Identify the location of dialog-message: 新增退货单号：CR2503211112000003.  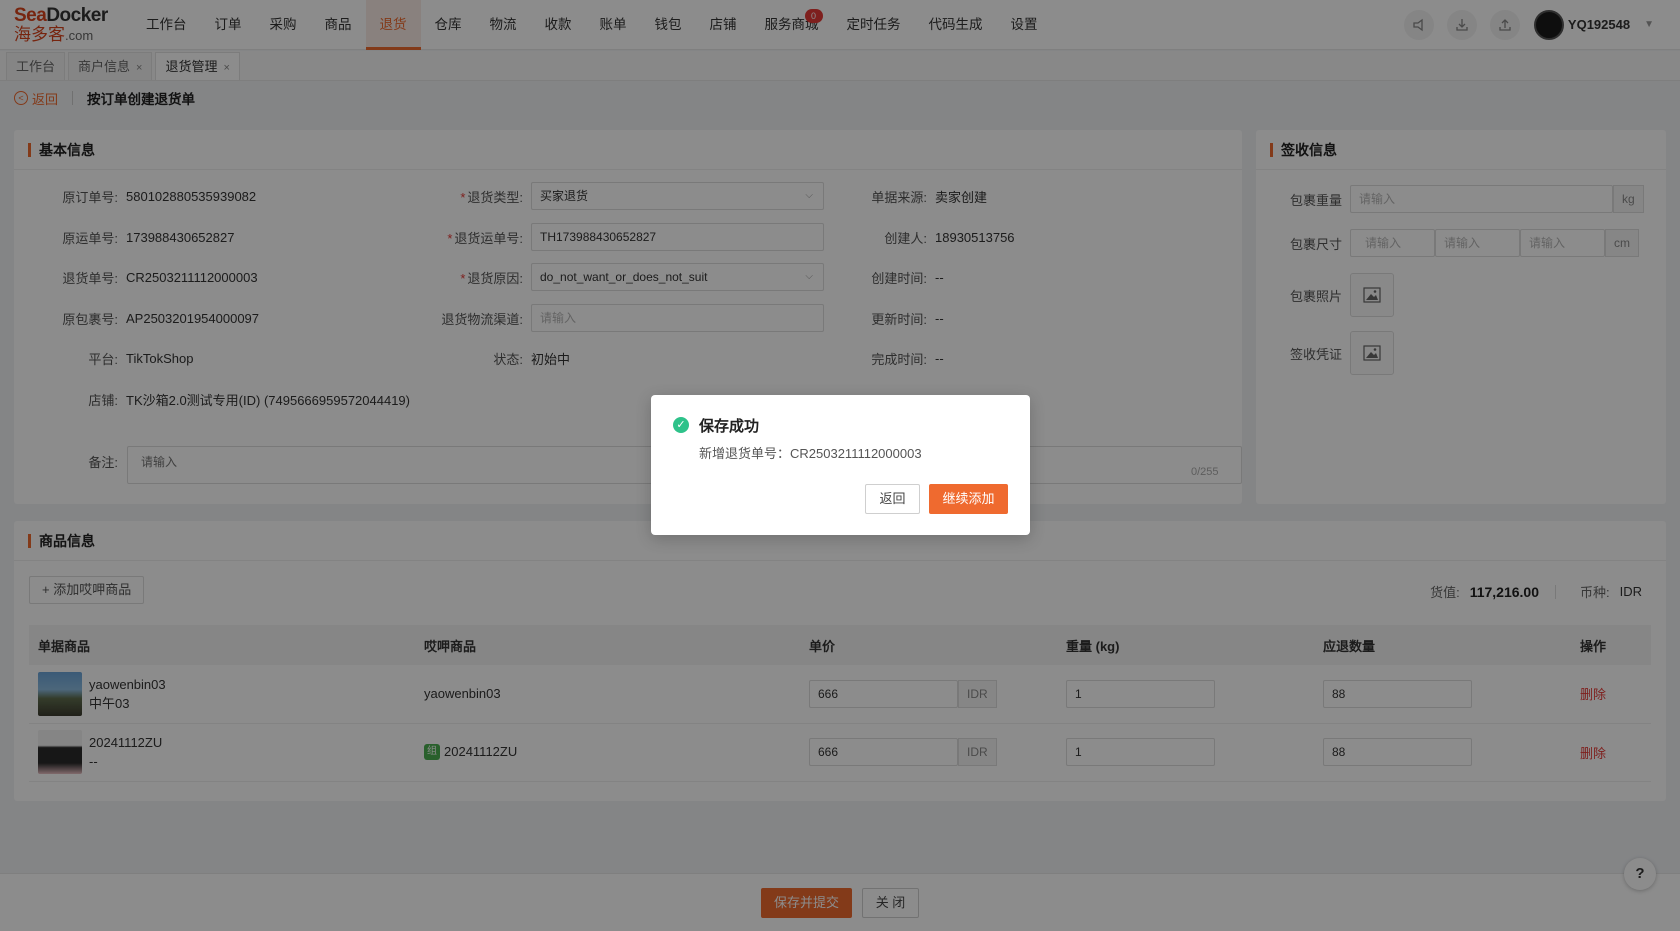
(810, 453).